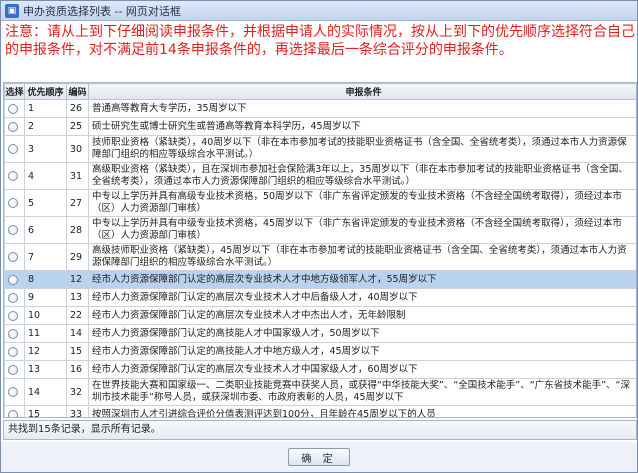 This screenshot has height=473, width=638. What do you see at coordinates (362, 333) in the screenshot?
I see `condition-cell: 经市人力资源保障部门认定的高技能人才中国家级人才，50周岁以下` at bounding box center [362, 333].